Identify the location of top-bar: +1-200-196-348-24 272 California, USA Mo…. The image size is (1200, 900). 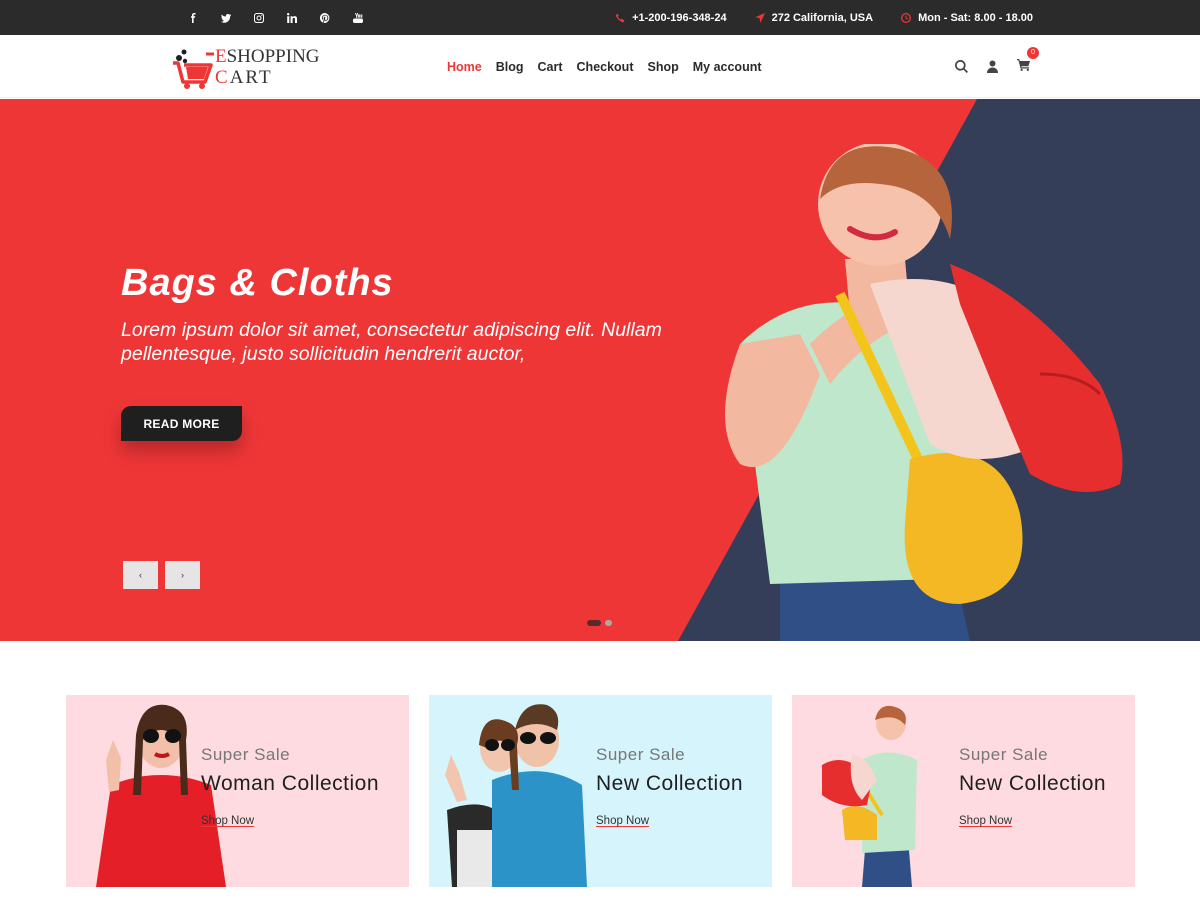
(600, 17).